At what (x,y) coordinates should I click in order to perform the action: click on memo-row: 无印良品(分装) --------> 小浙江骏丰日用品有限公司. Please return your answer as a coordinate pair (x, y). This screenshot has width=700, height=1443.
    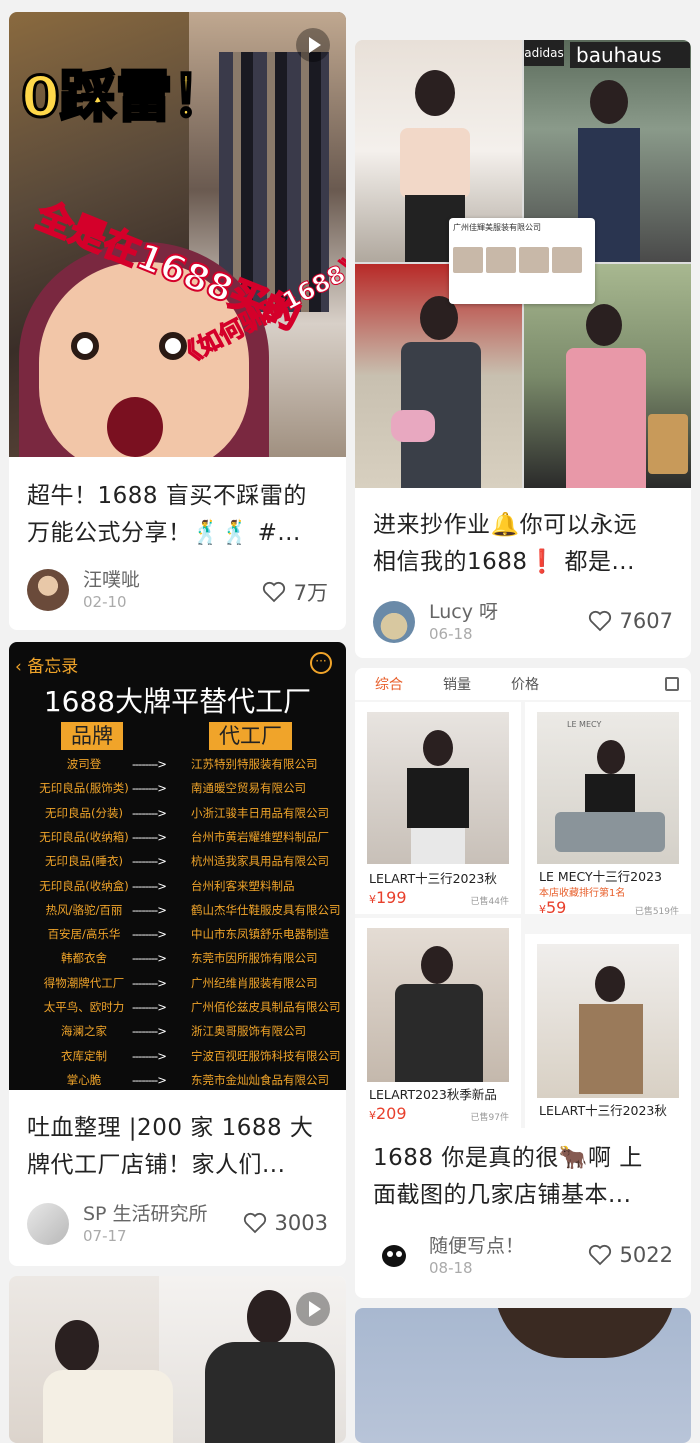
    Looking at the image, I should click on (177, 813).